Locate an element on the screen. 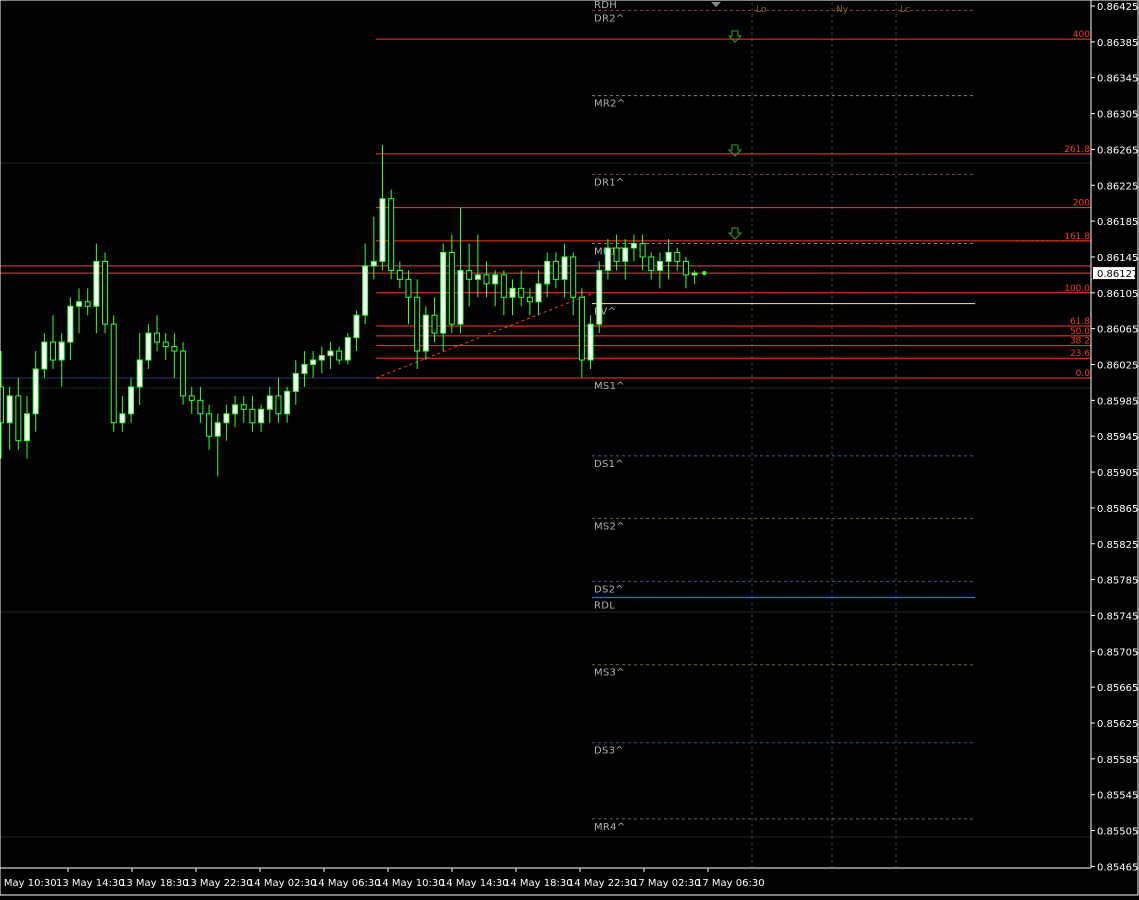 Image resolution: width=1139 pixels, height=900 pixels. price-tick-label: 0.86225 is located at coordinates (1117, 186).